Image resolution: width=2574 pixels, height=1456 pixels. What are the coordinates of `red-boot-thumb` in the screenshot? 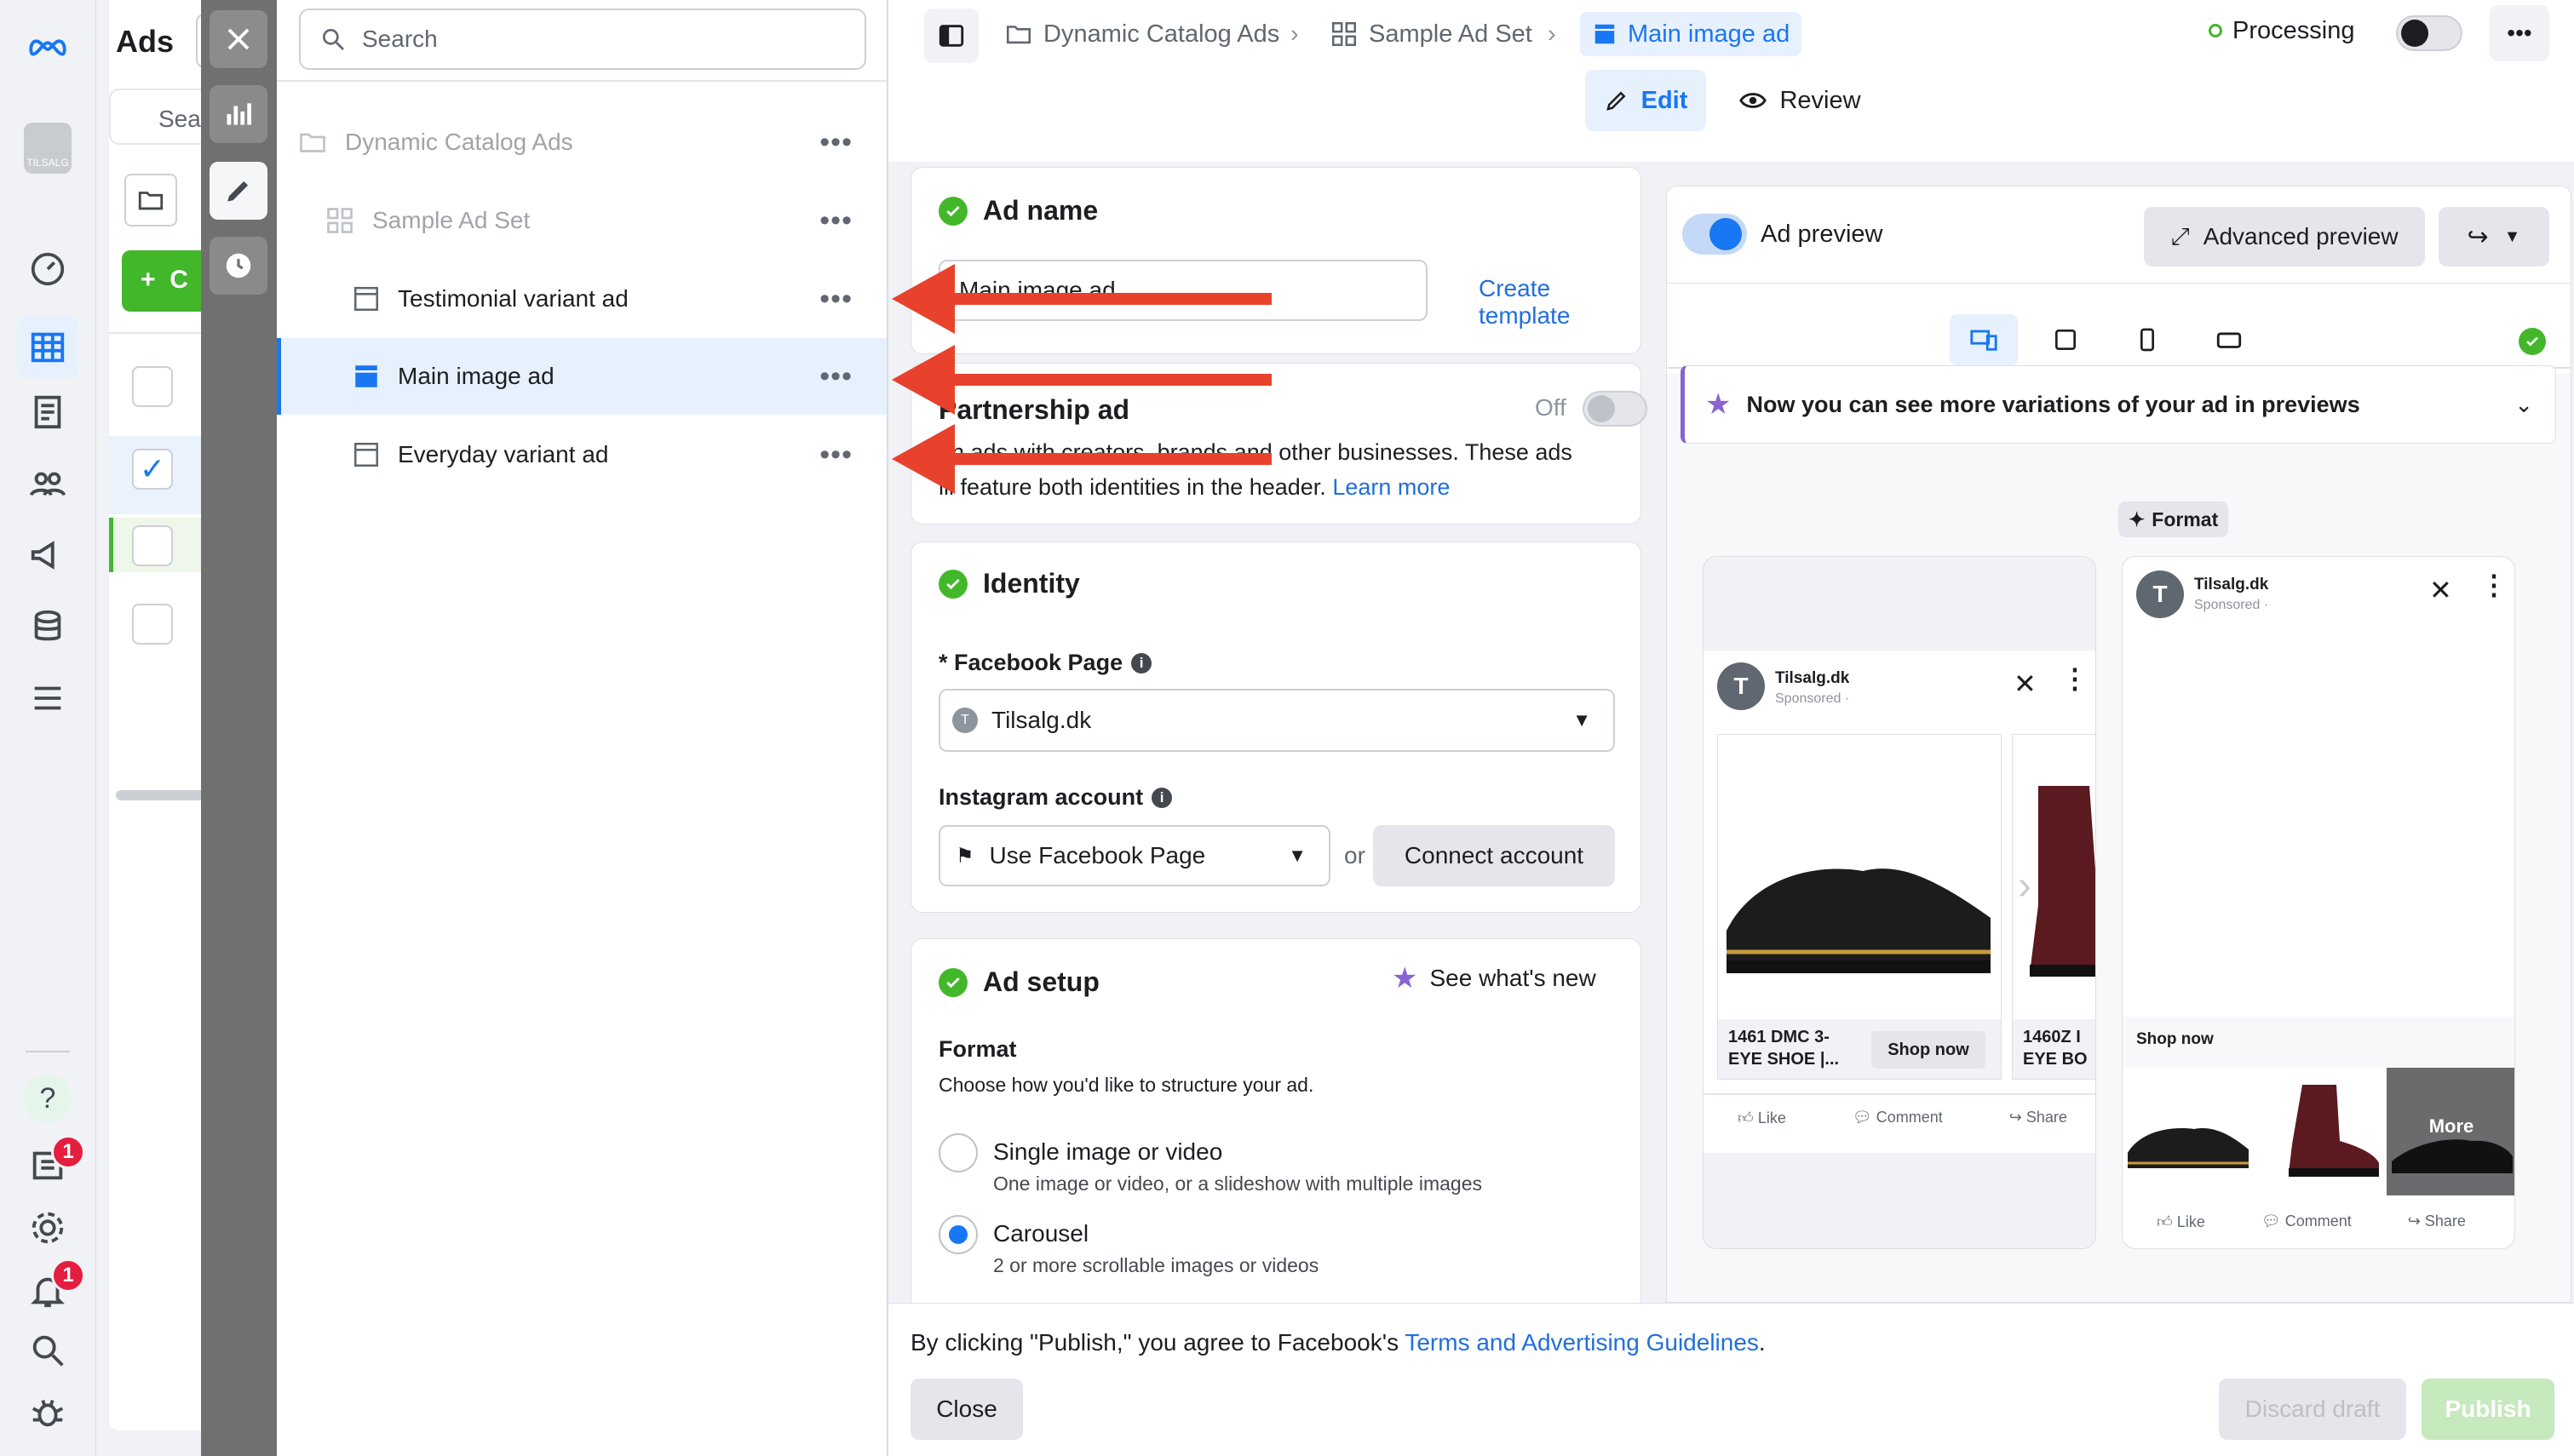 It's located at (2319, 1131).